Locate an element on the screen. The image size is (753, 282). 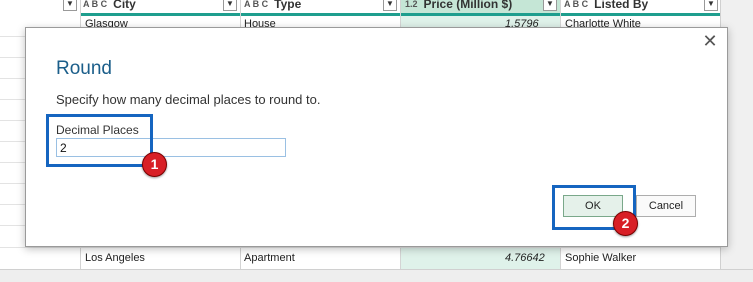
price-filter-dropdown: ▼ is located at coordinates (550, 5).